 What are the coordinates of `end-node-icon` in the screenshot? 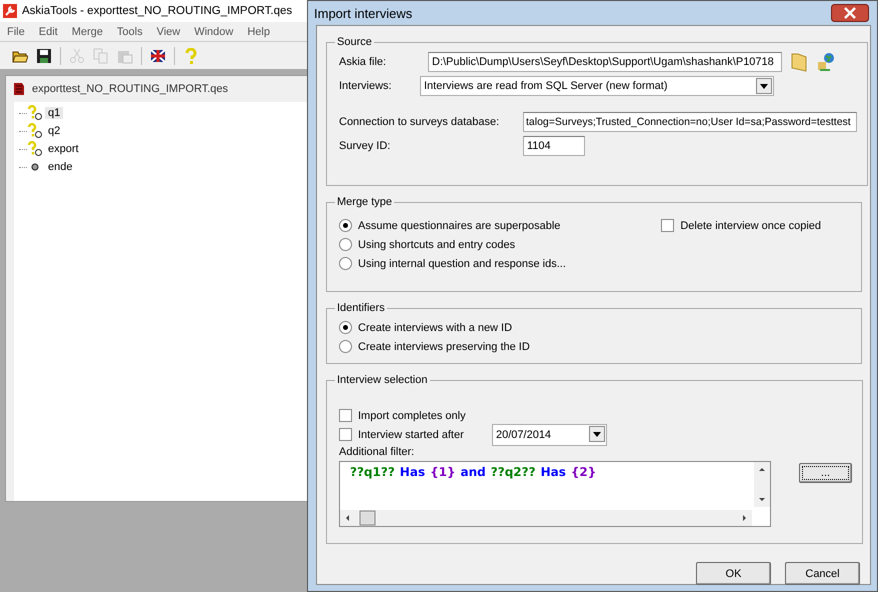 It's located at (35, 167).